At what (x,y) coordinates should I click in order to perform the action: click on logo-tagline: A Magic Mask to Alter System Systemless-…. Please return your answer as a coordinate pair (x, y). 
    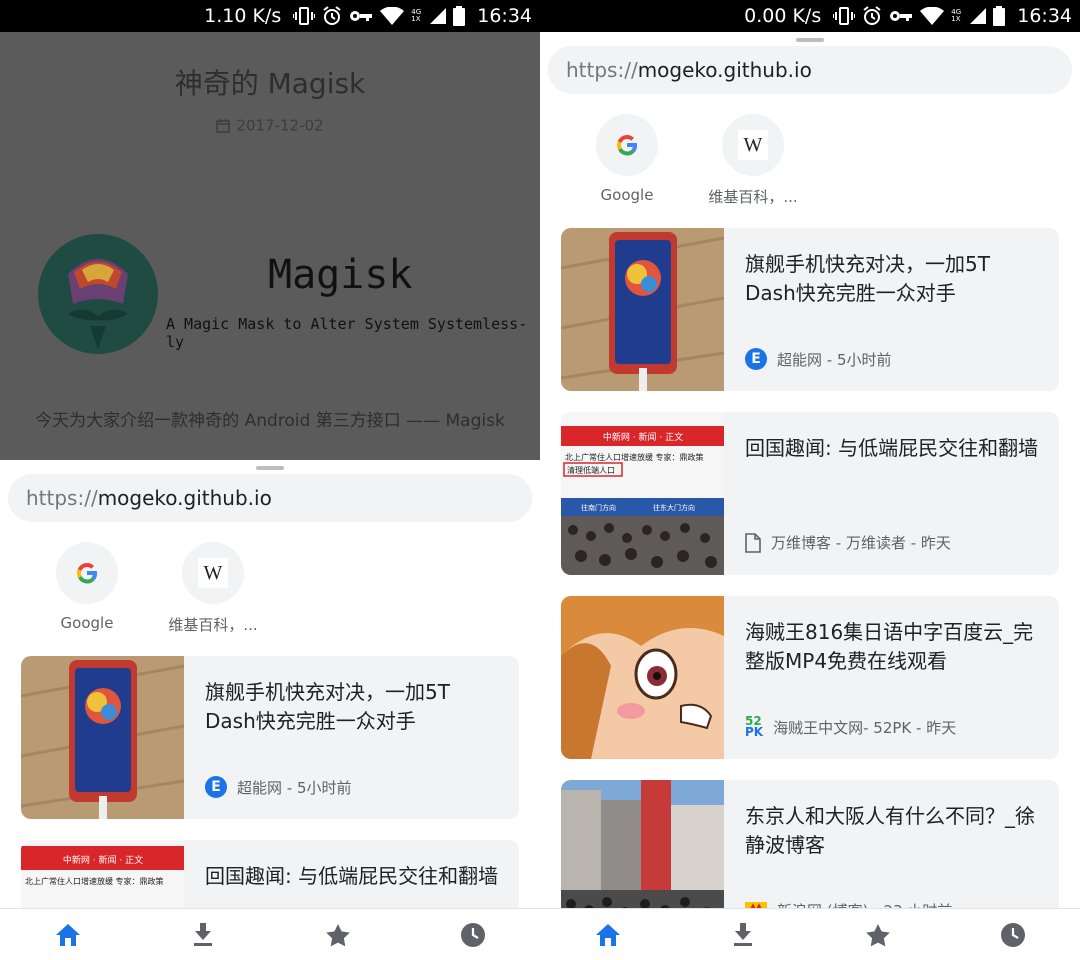
    Looking at the image, I should click on (347, 333).